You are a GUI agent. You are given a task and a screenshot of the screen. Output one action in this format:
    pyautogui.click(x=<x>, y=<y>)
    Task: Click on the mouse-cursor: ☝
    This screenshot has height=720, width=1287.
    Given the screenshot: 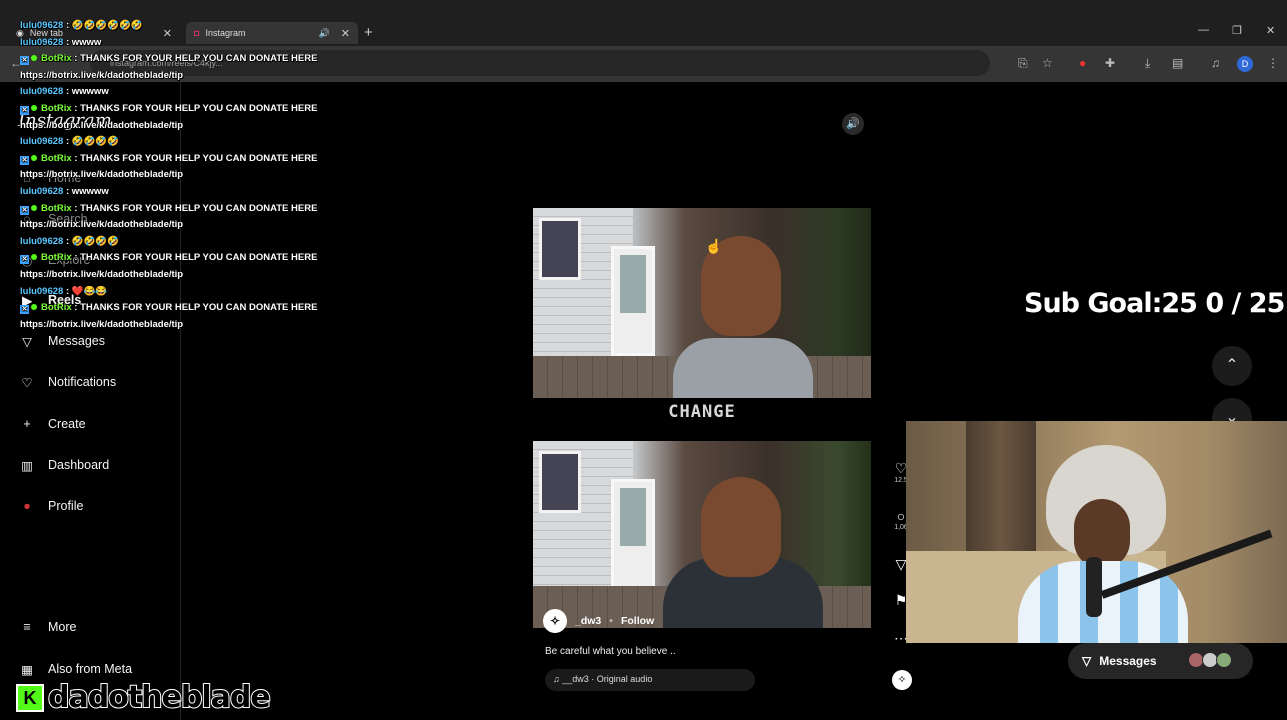 What is the action you would take?
    pyautogui.click(x=714, y=246)
    